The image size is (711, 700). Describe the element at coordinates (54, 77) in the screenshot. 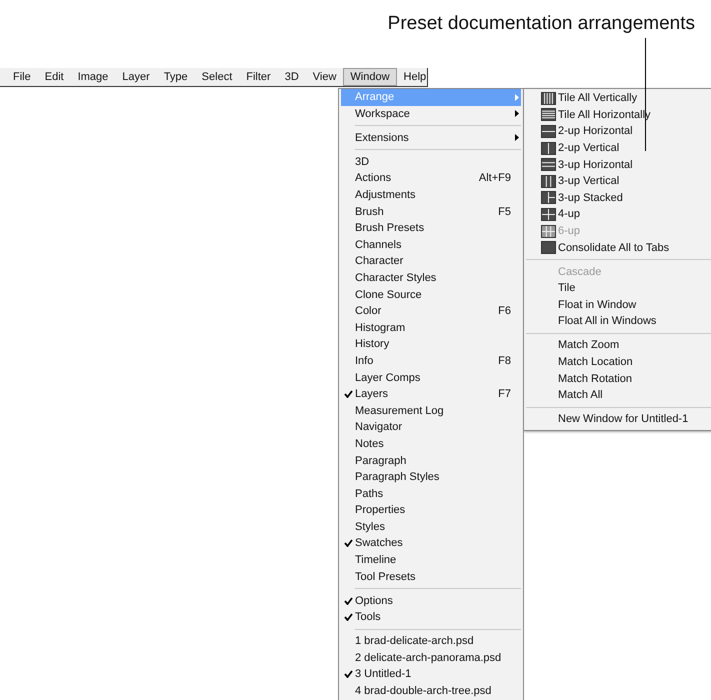

I see `menu-bar-item: Edit` at that location.